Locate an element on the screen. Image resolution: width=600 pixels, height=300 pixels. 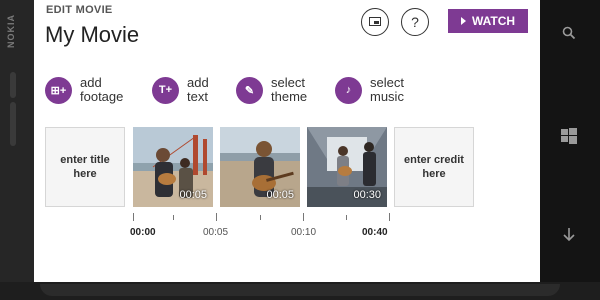
windows-icon is located at coordinates (569, 141).